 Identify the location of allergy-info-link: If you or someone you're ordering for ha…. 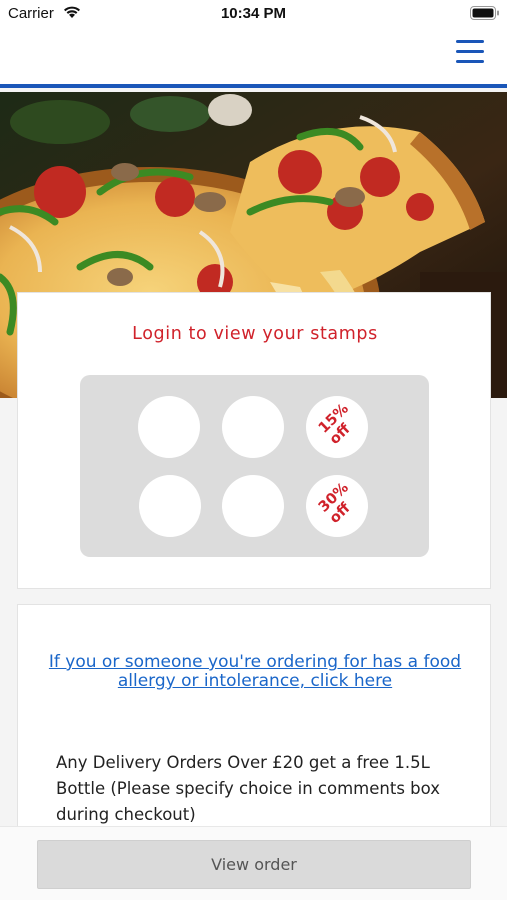
(255, 672).